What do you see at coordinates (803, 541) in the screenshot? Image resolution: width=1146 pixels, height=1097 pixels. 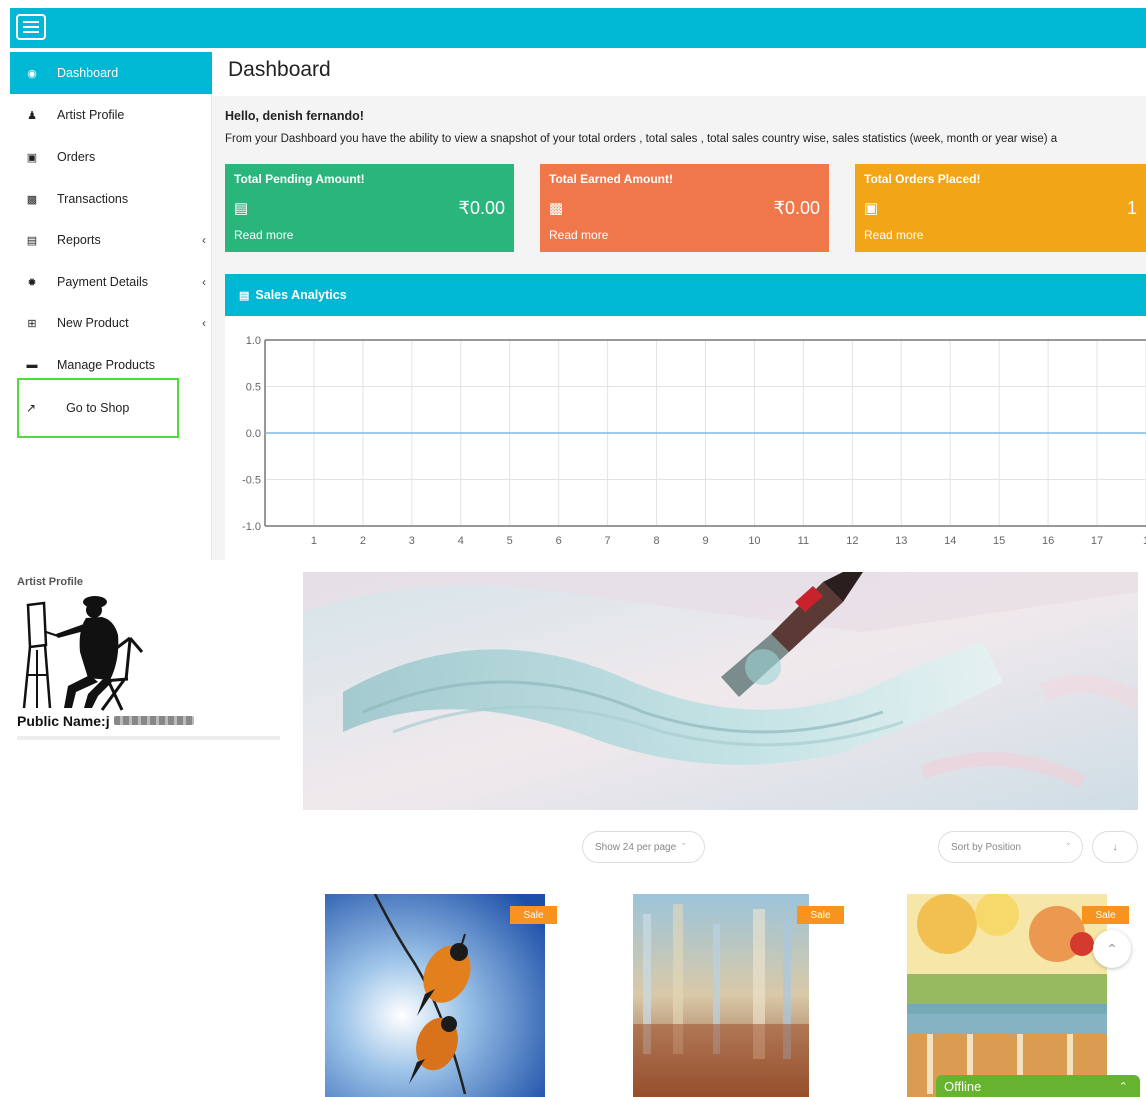 I see `x-tick-label: 11` at bounding box center [803, 541].